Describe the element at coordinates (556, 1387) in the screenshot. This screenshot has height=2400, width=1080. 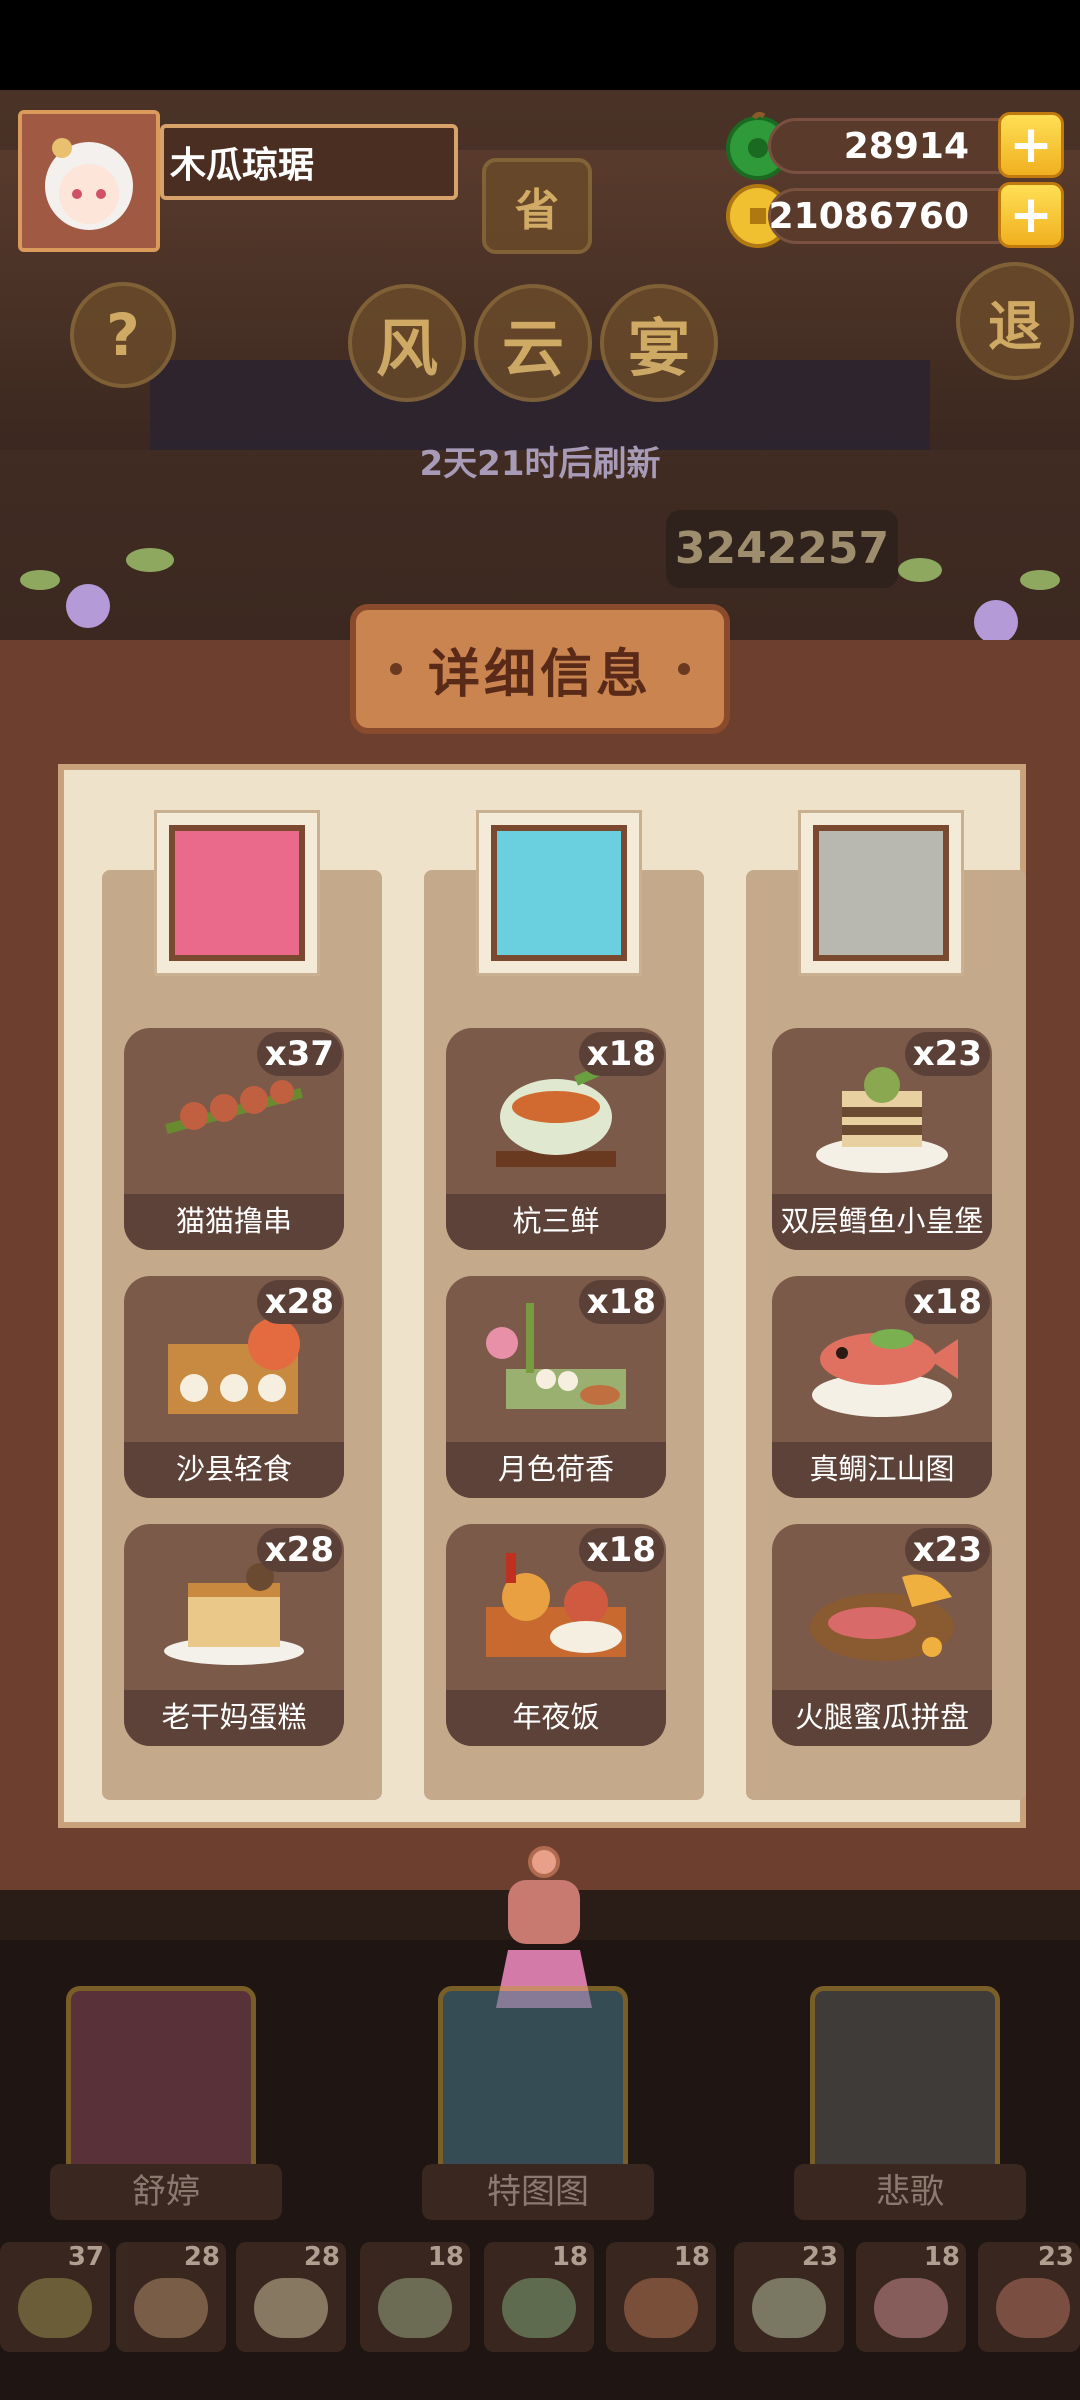
I see `dish-card: x18 月色荷香` at that location.